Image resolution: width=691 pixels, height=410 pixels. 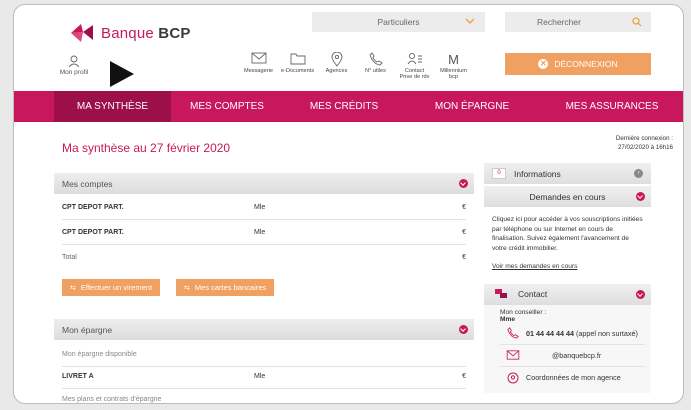 I want to click on edocuments-link: e-Documents, so click(x=297, y=66).